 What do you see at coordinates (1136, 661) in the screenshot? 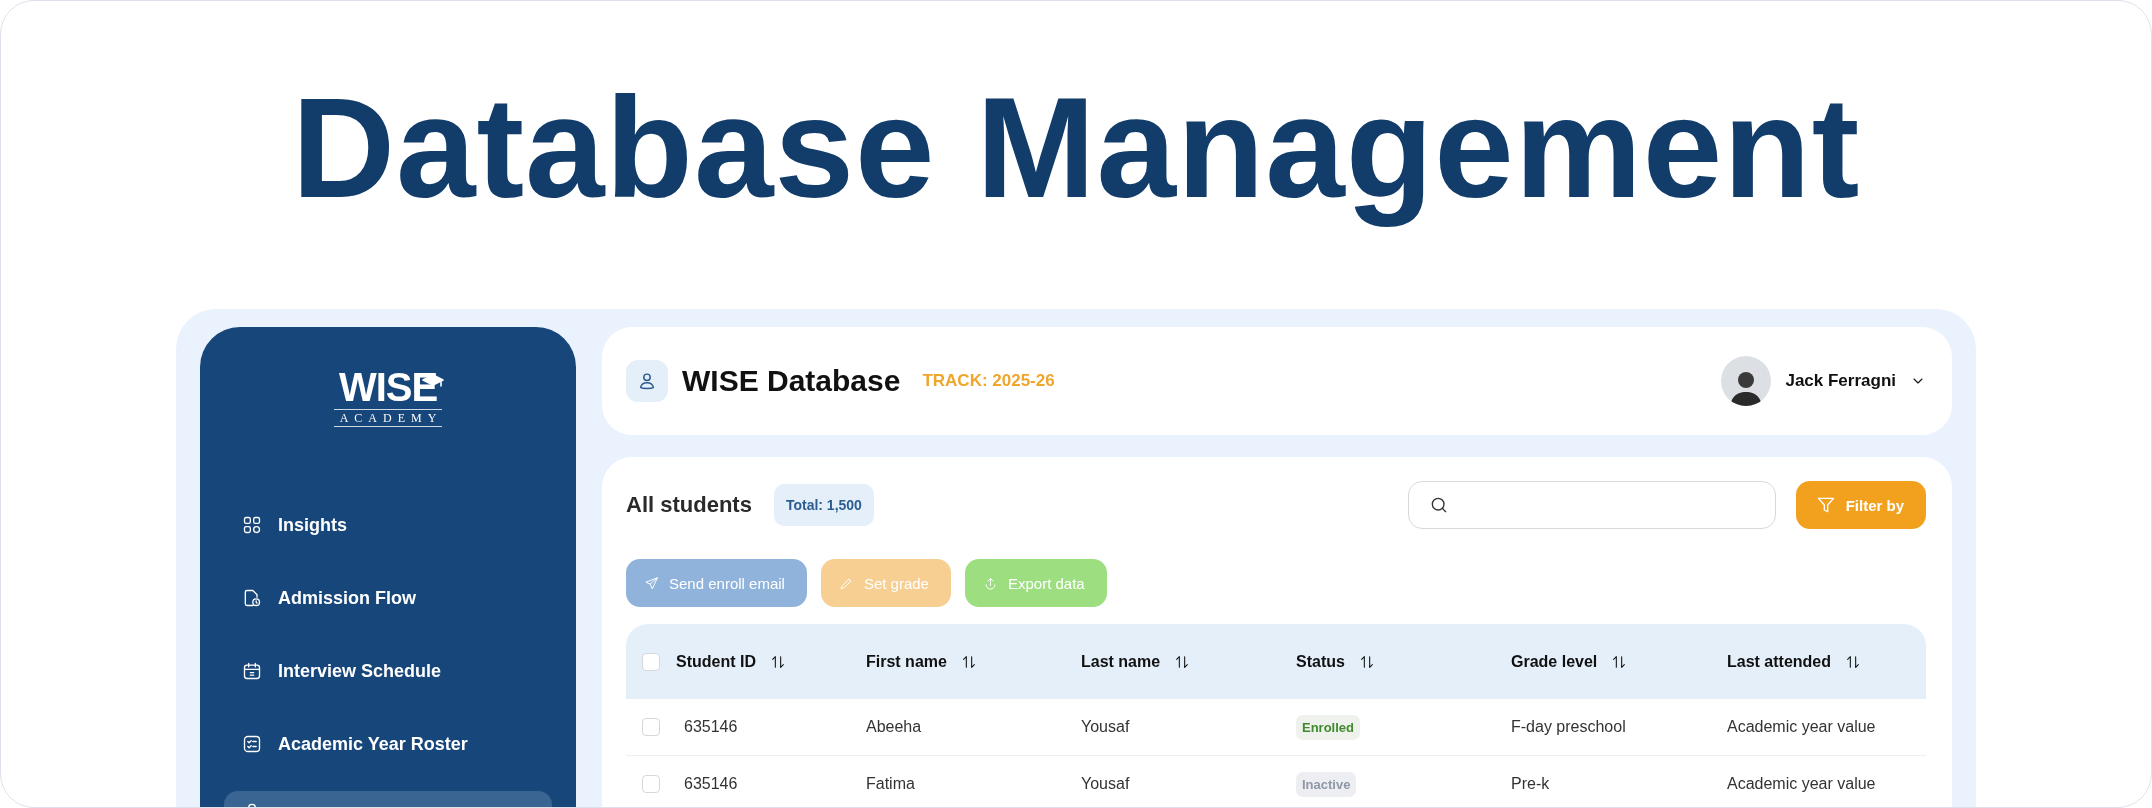
I see `column-header: Last name` at bounding box center [1136, 661].